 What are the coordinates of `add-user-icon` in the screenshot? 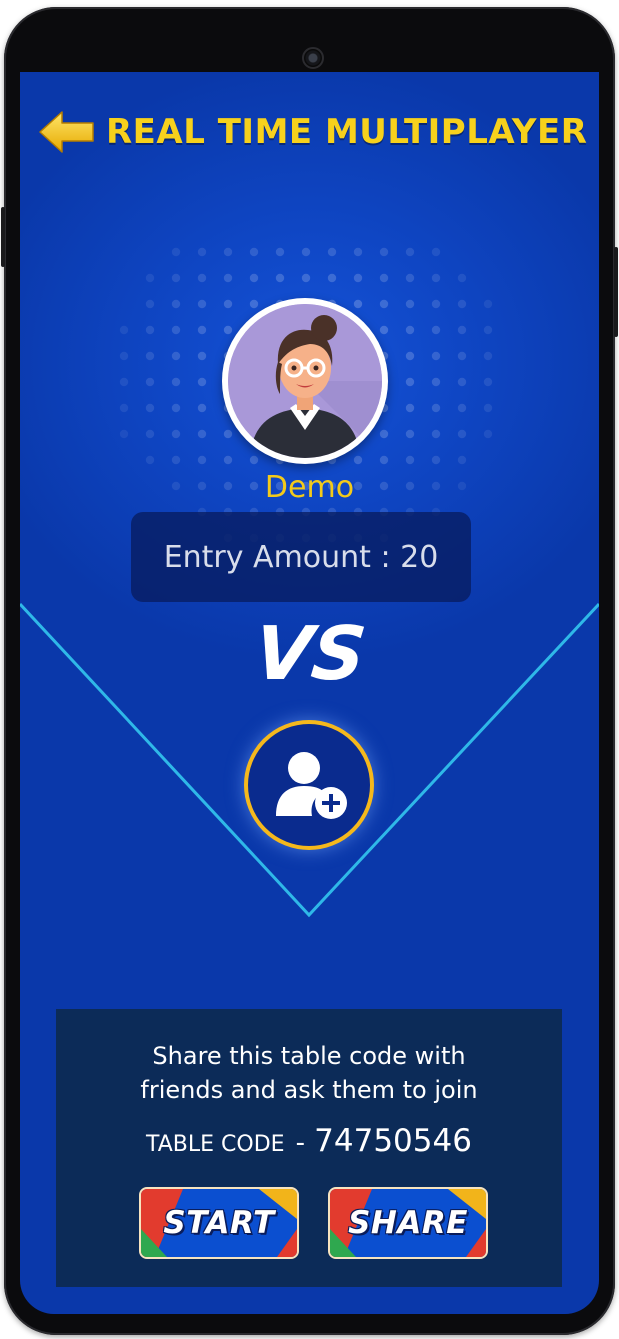 It's located at (311, 785).